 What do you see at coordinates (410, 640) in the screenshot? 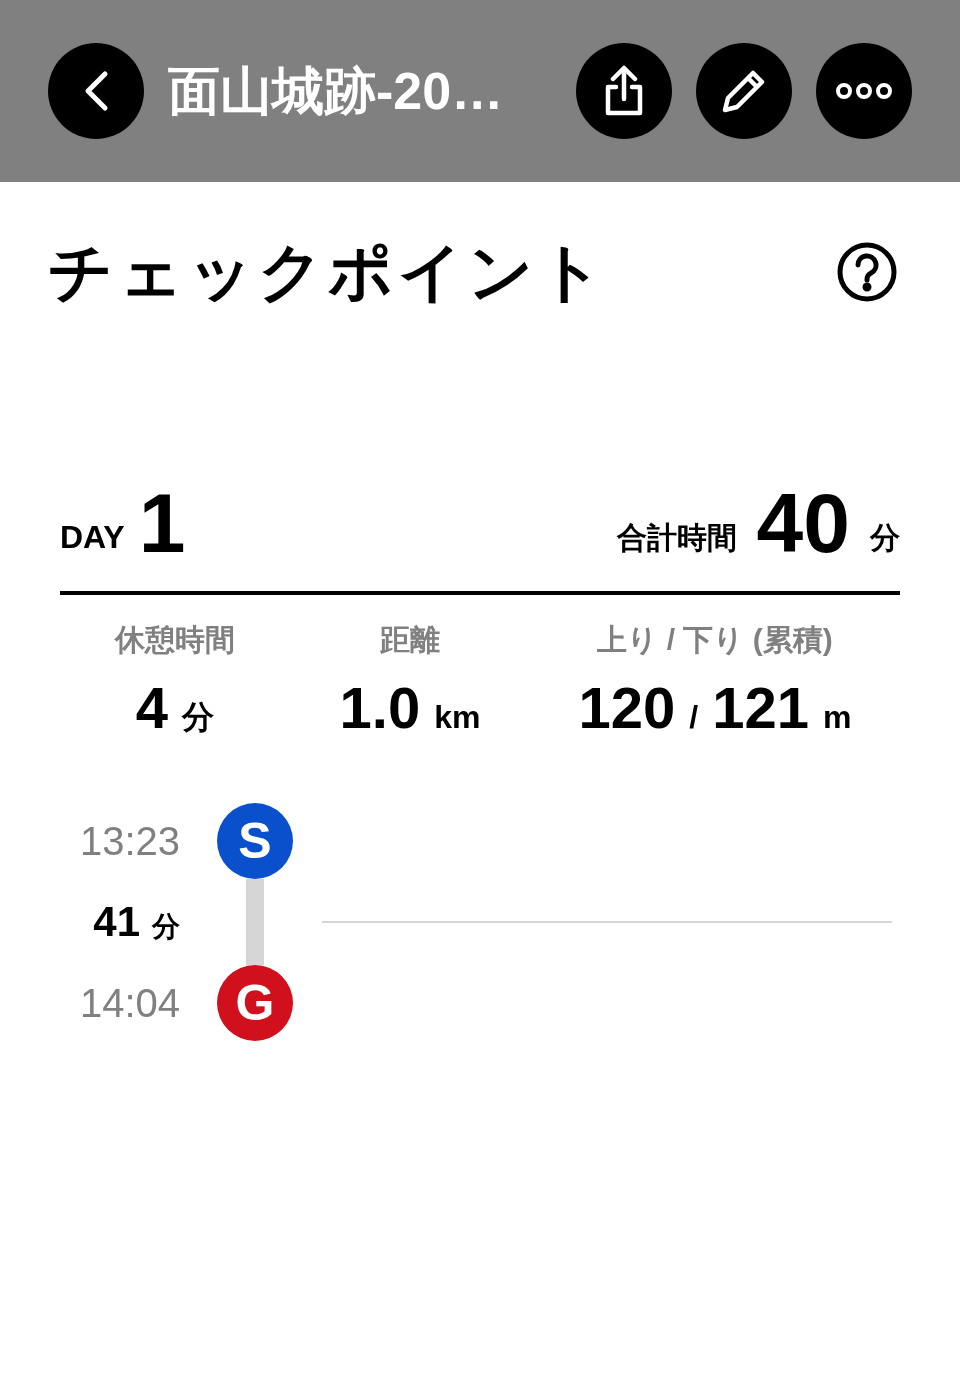
I see `stat-label: 距離` at bounding box center [410, 640].